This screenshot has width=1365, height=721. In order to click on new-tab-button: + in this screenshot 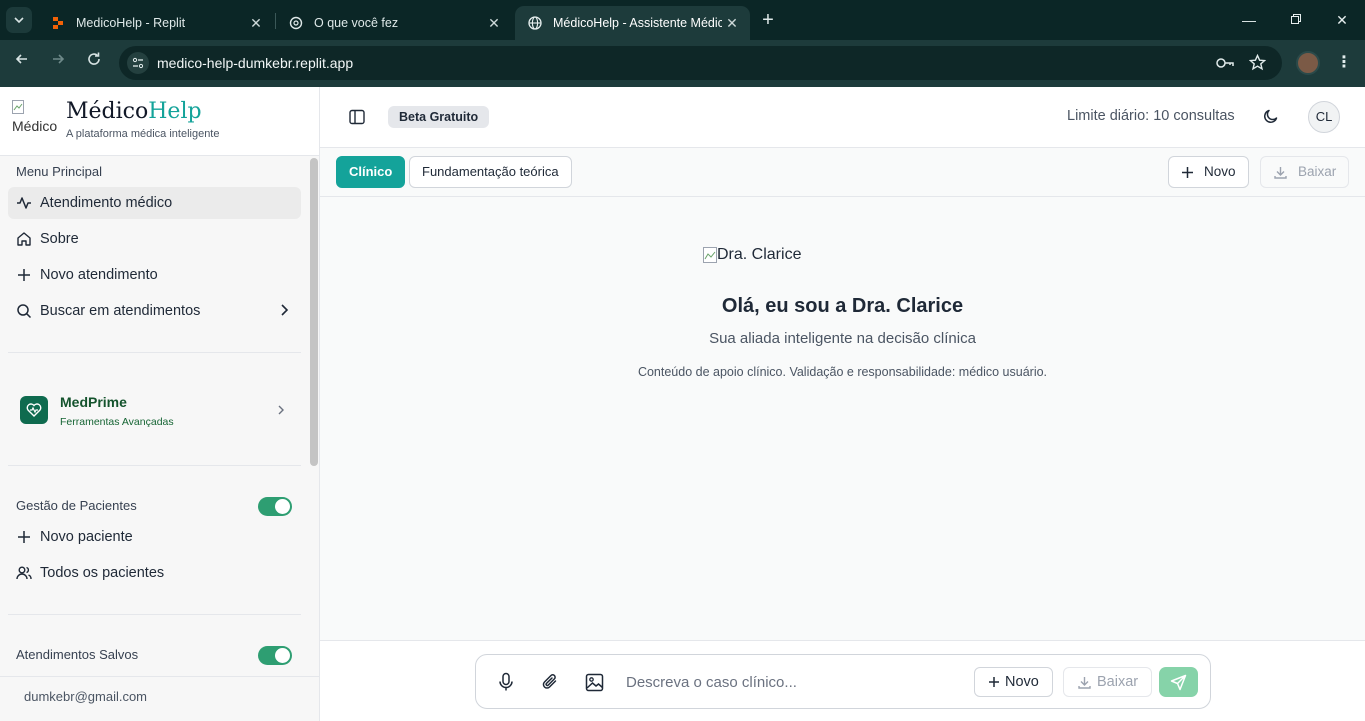, I will do `click(768, 20)`.